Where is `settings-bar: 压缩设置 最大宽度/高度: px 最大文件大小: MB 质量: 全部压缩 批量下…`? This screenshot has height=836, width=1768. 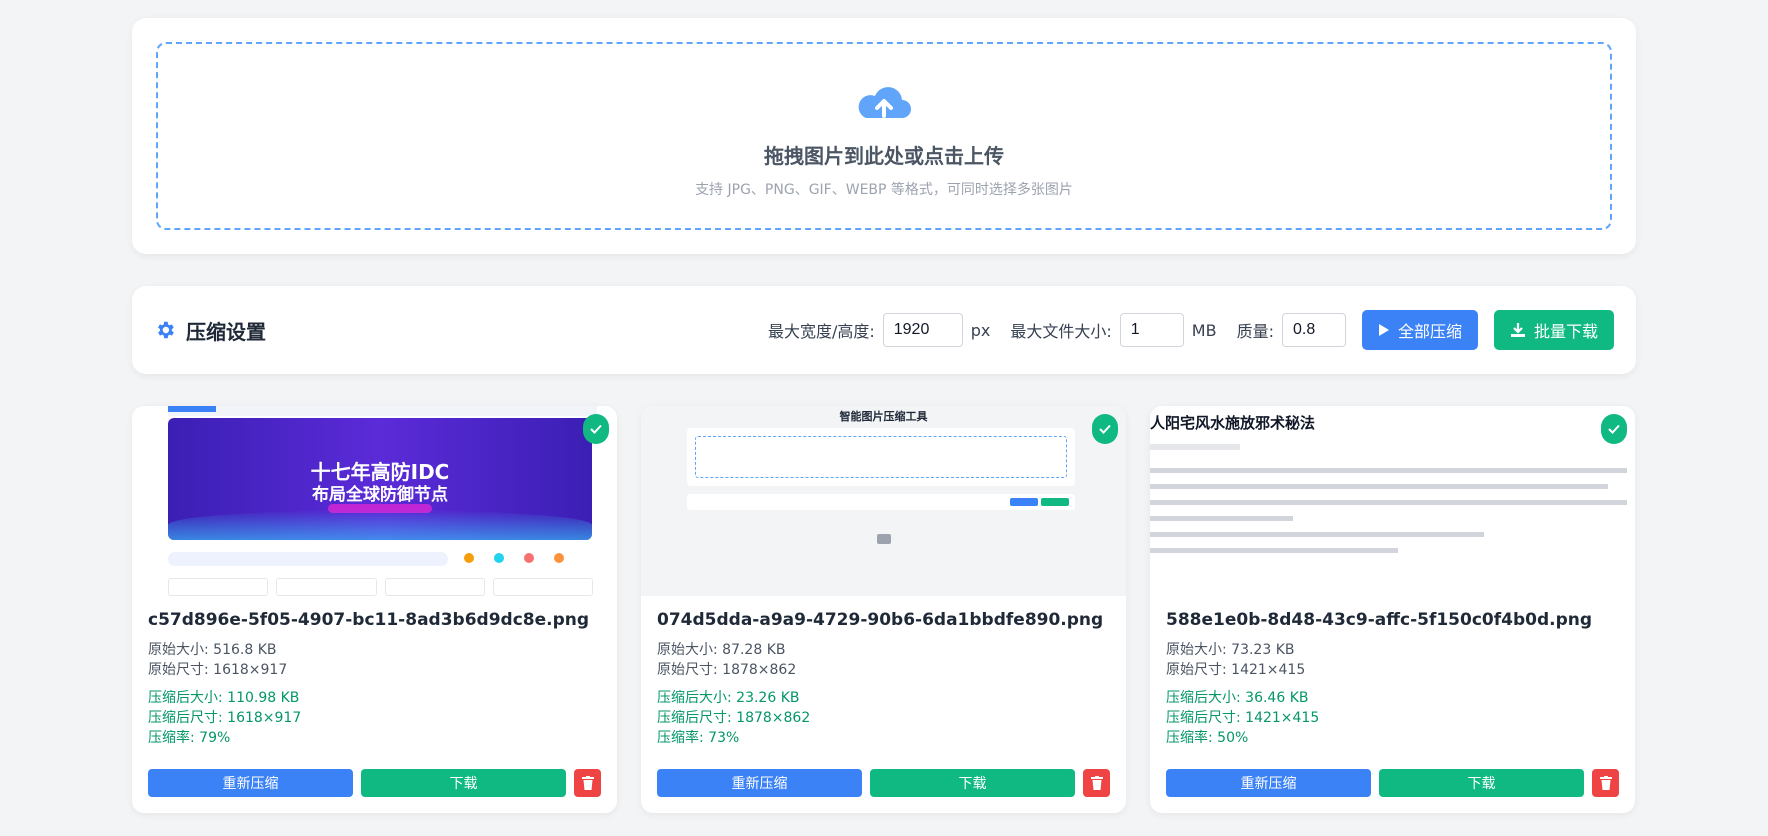 settings-bar: 压缩设置 最大宽度/高度: px 最大文件大小: MB 质量: 全部压缩 批量下… is located at coordinates (884, 330).